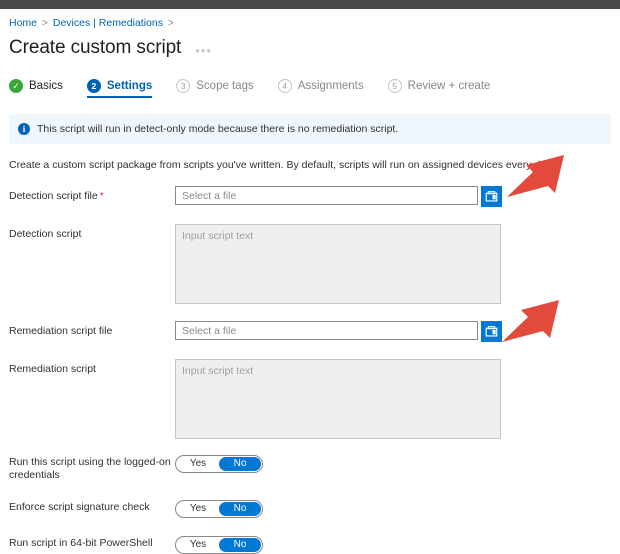 This screenshot has height=554, width=620. What do you see at coordinates (46, 86) in the screenshot?
I see `tab-basics-label: Basics` at bounding box center [46, 86].